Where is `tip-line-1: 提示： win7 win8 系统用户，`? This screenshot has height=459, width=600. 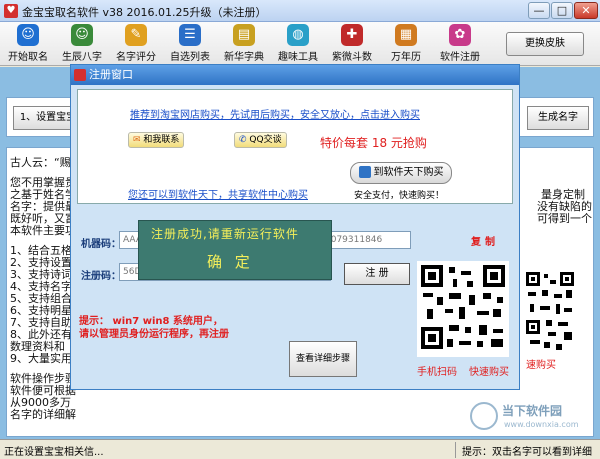 tip-line-1: 提示： win7 win8 系统用户， is located at coordinates (151, 321).